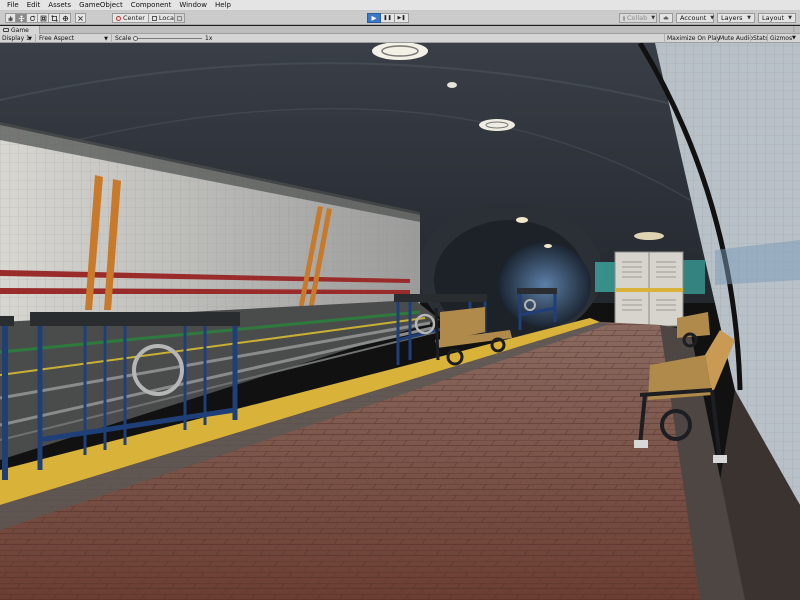  I want to click on layers-label: Layers, so click(732, 18).